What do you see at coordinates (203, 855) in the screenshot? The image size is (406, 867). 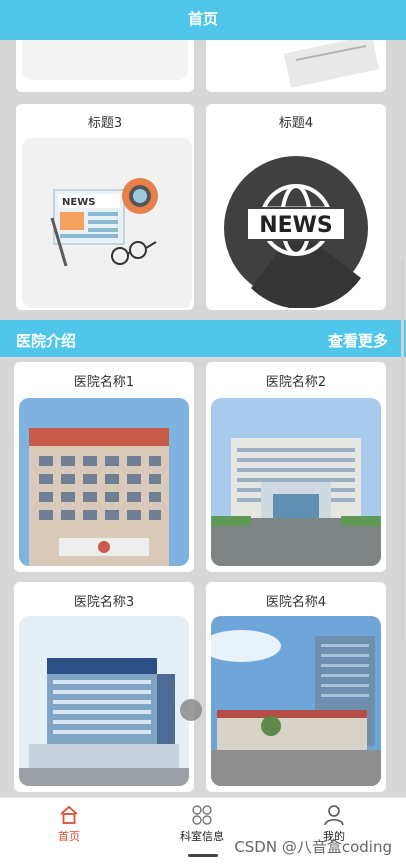 I see `home-indicator` at bounding box center [203, 855].